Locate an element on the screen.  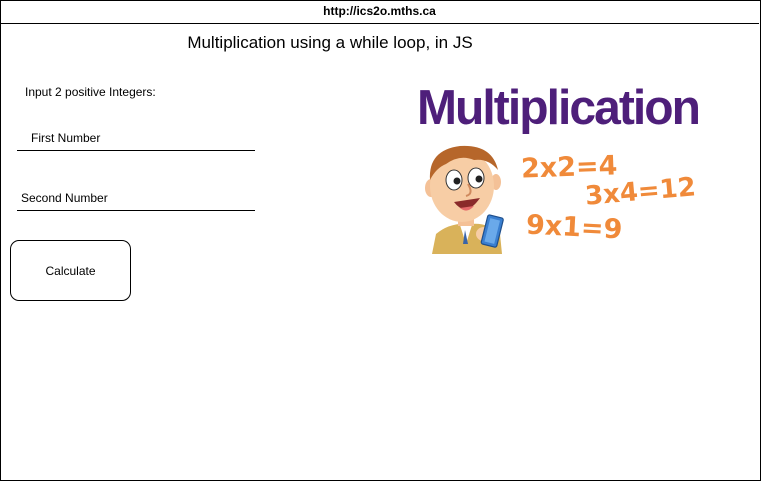
url-bar: http://ics2o.mths.ca is located at coordinates (379, 12).